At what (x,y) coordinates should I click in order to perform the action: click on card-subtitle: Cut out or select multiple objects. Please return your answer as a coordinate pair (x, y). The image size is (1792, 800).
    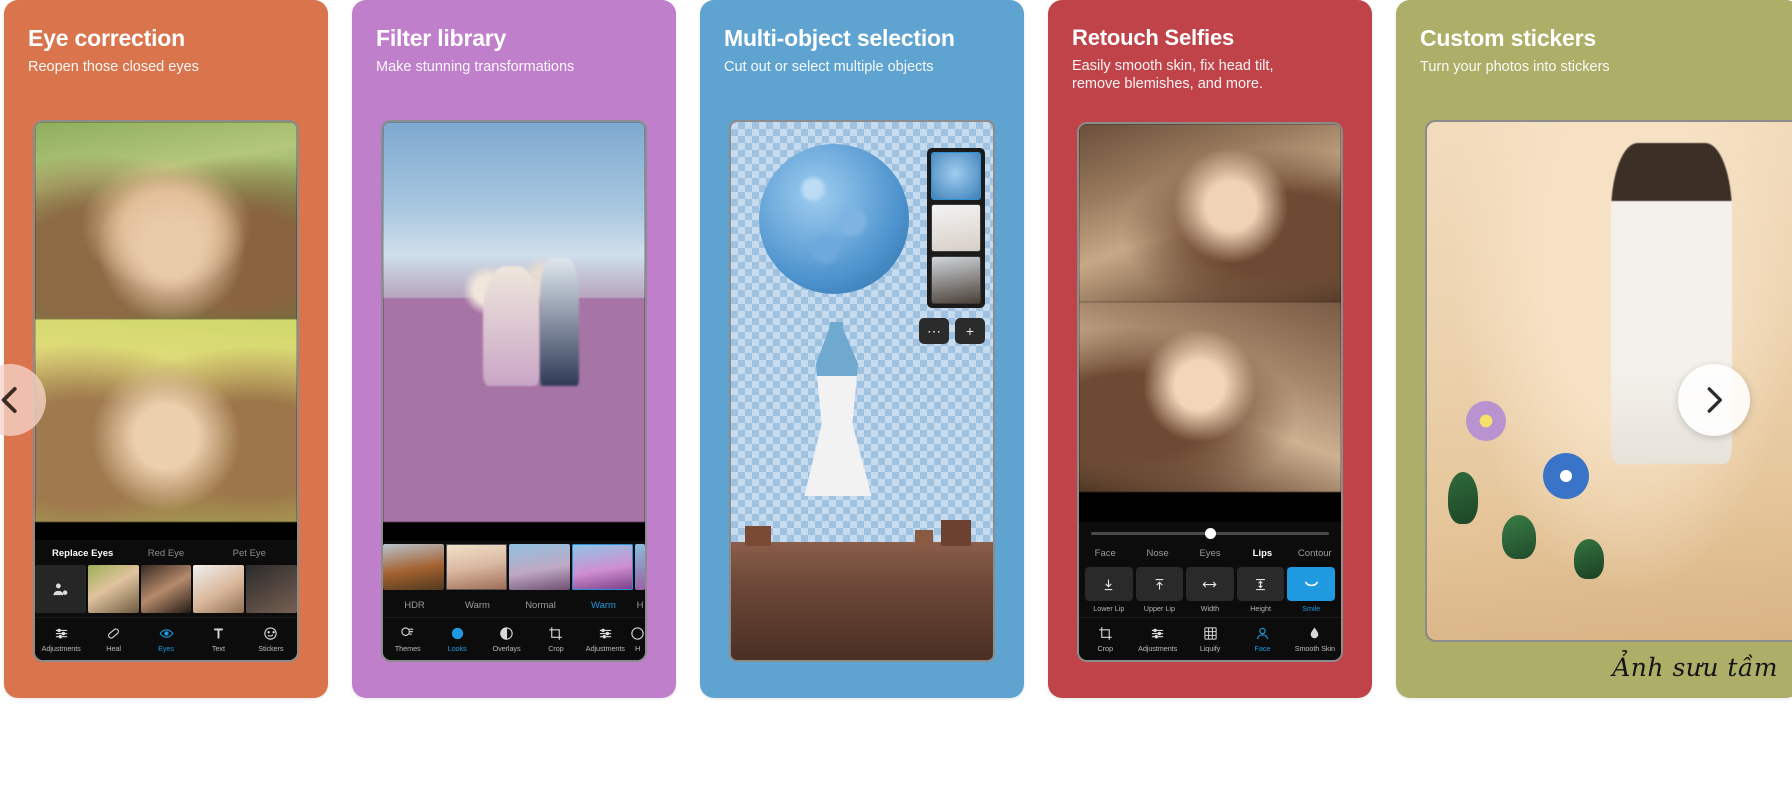
    Looking at the image, I should click on (829, 66).